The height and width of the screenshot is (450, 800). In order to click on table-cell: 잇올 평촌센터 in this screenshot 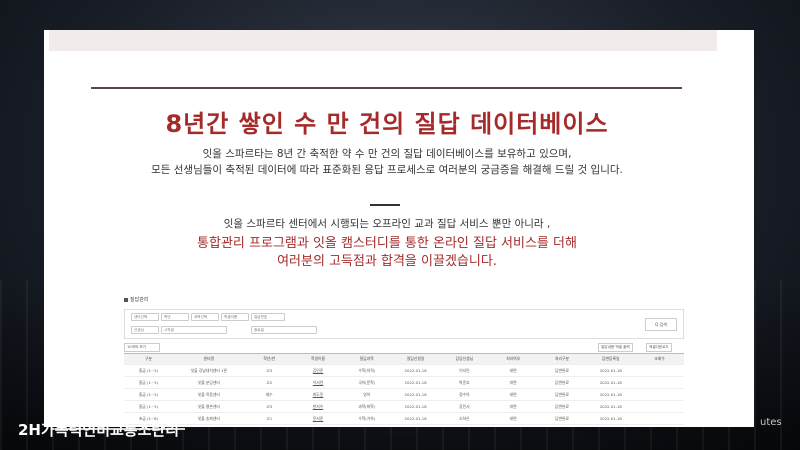, I will do `click(208, 406)`.